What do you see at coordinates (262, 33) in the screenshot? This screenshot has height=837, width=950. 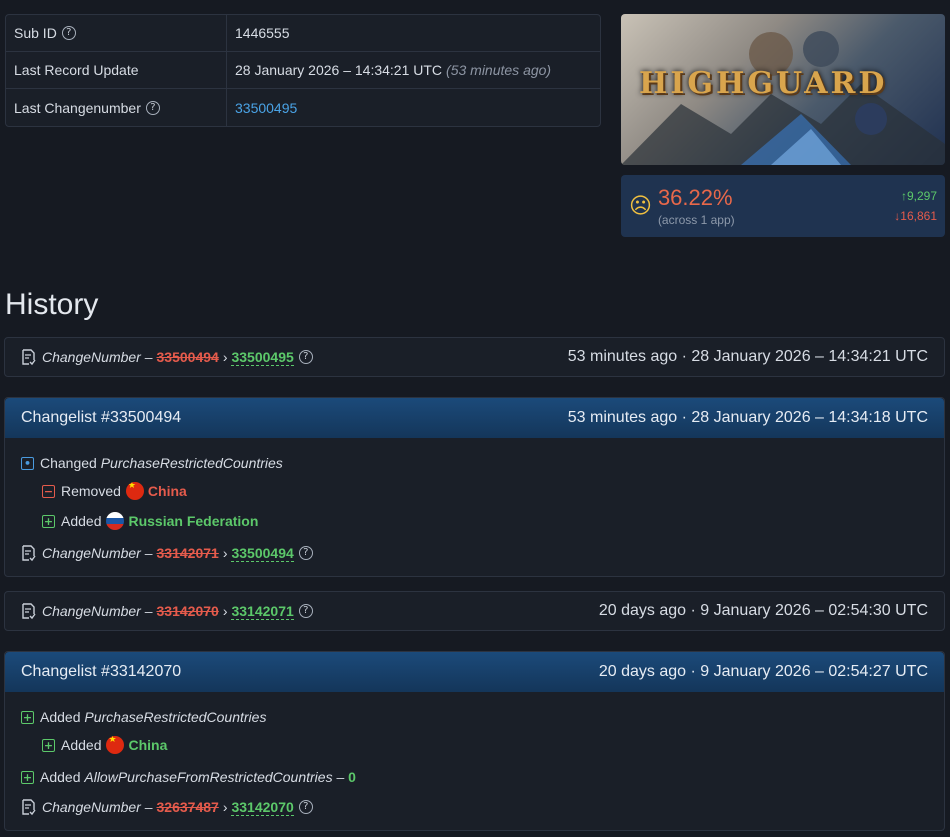 I see `sub-id-value: 1446555` at bounding box center [262, 33].